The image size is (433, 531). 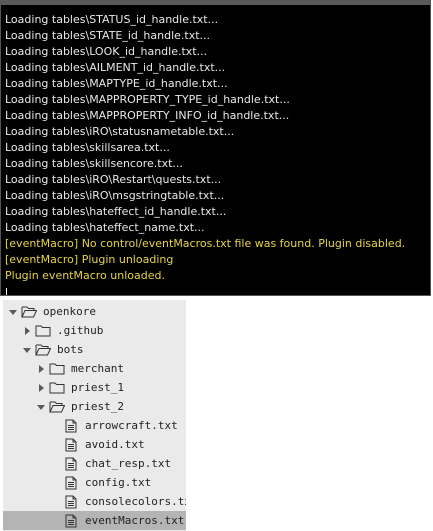 I want to click on tree-file-item: consolecolors.txt, so click(x=94, y=501).